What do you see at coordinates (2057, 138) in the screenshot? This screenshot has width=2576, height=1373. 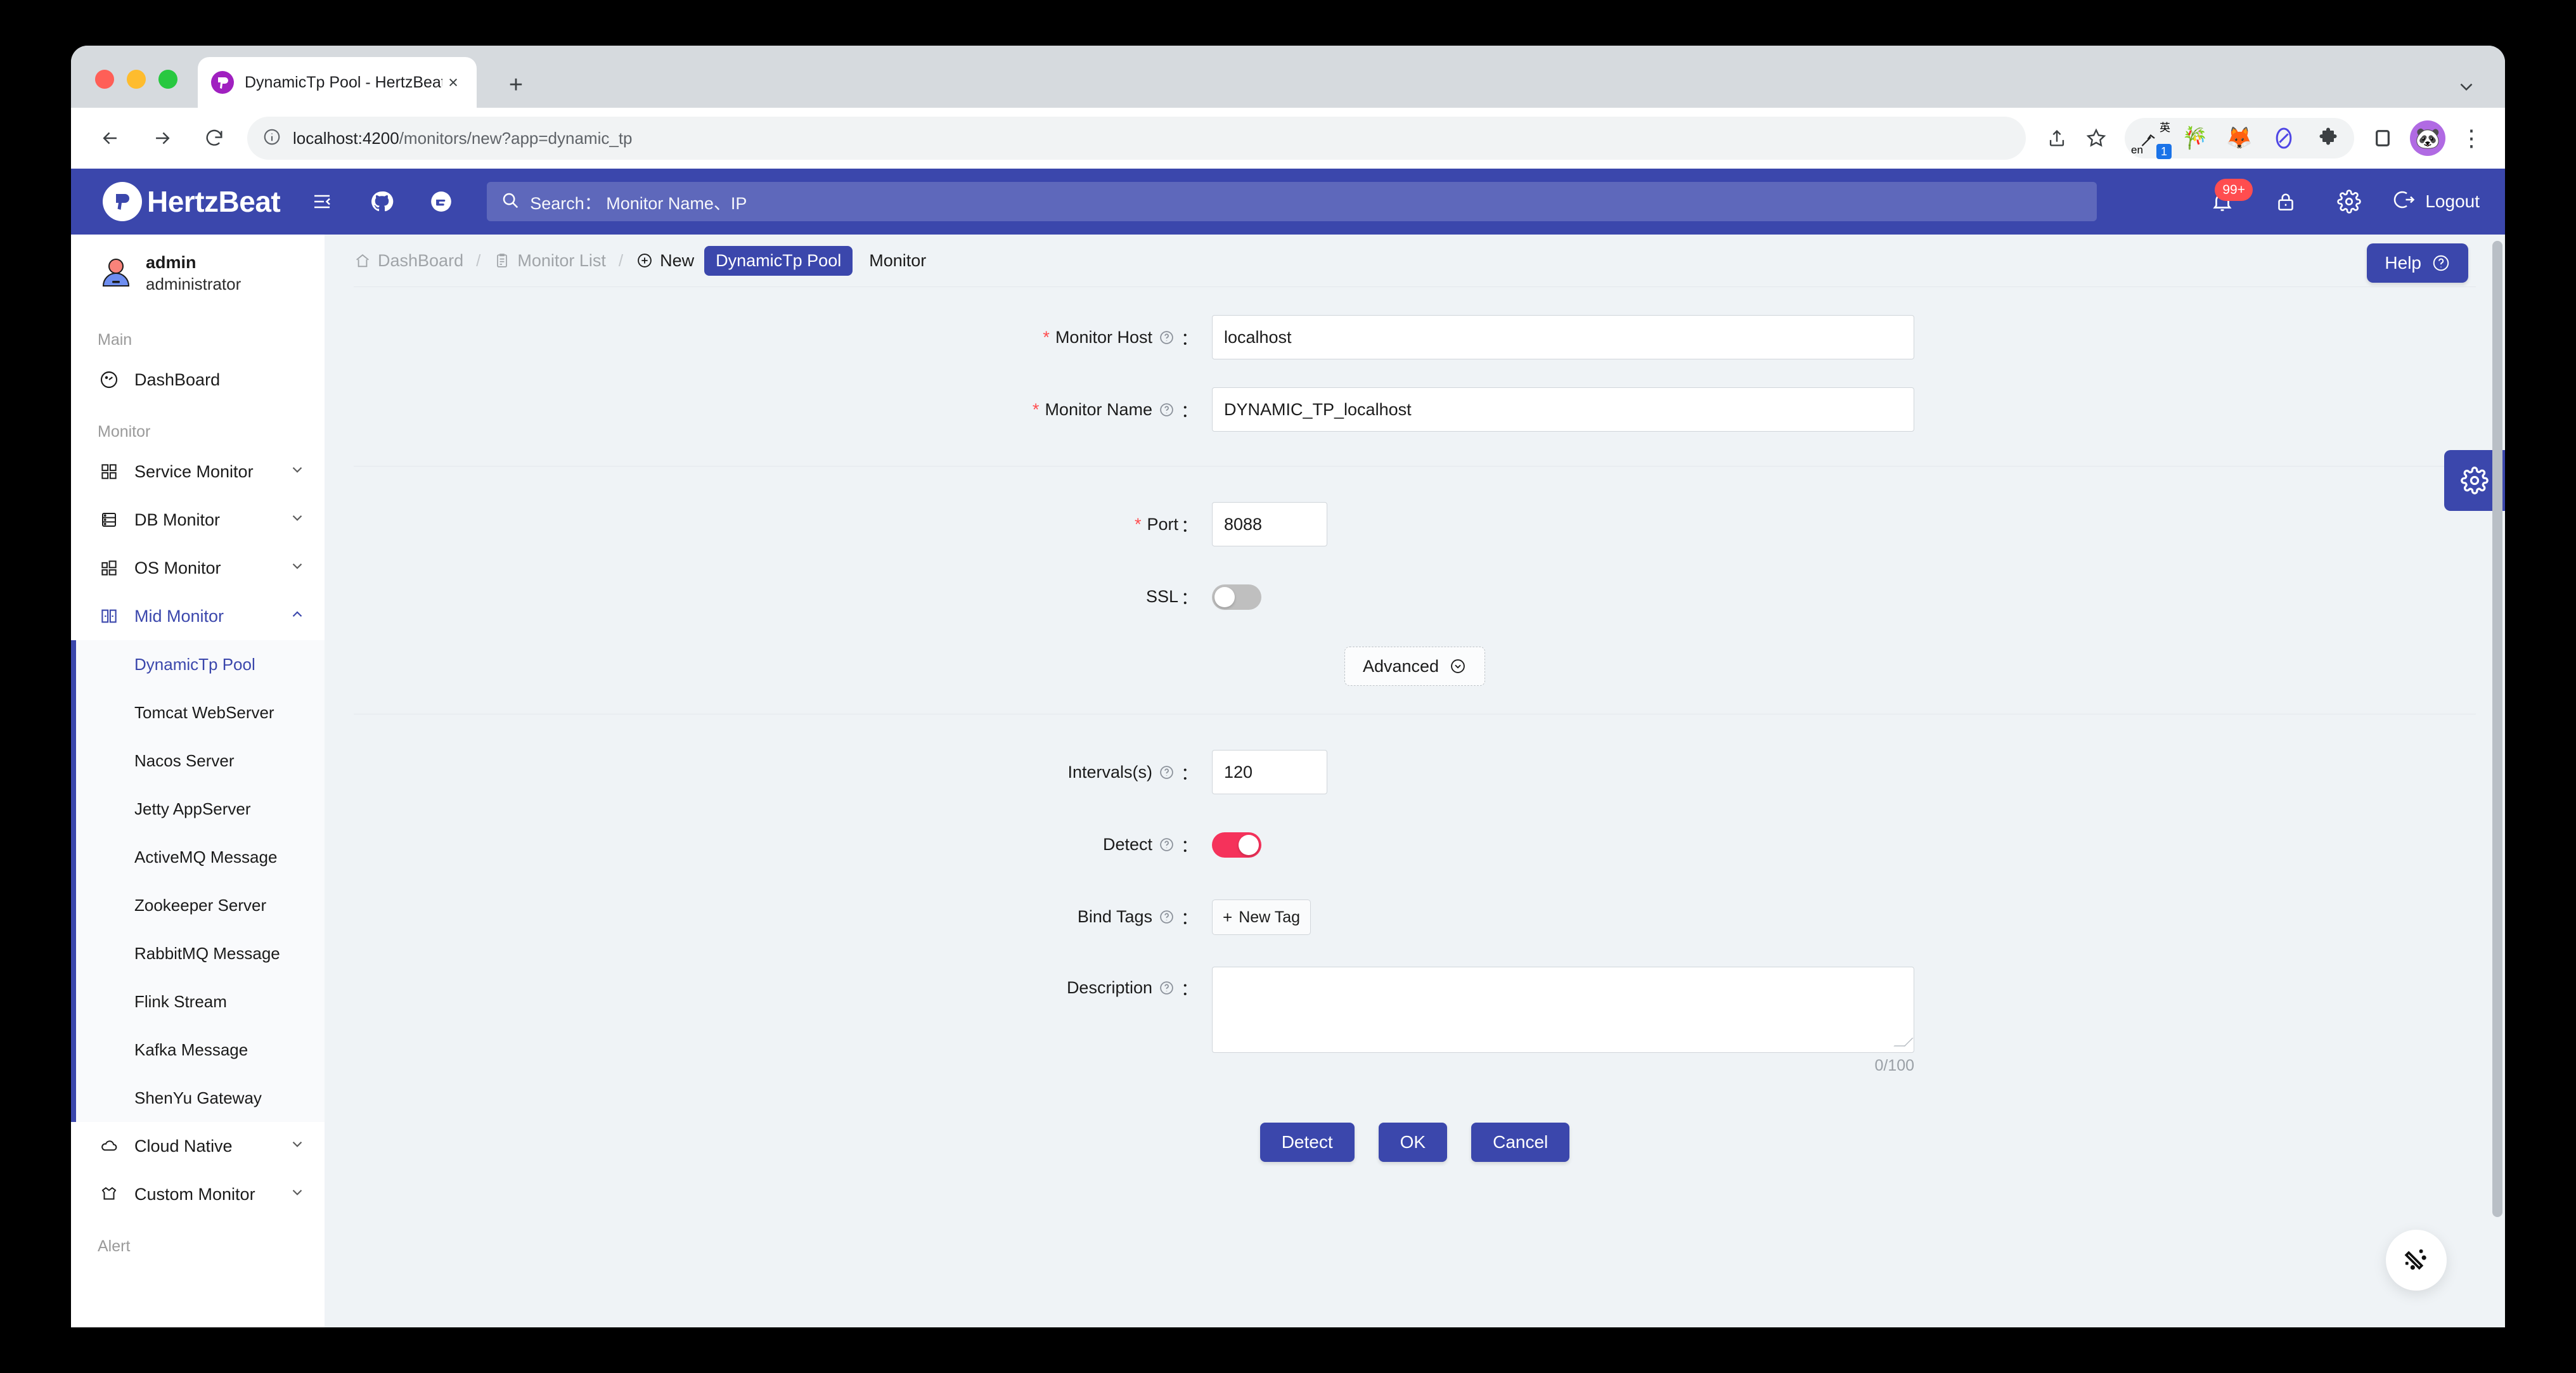 I see `share-icon` at bounding box center [2057, 138].